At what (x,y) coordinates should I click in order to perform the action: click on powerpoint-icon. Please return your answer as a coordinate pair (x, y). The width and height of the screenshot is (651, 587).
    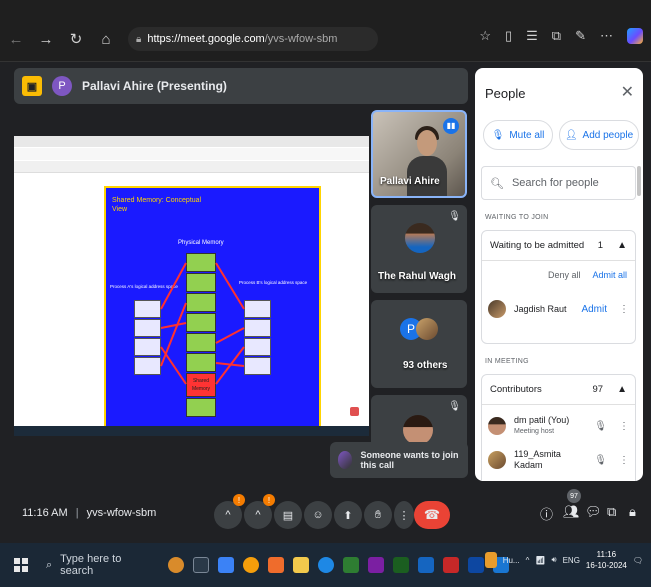
    Looking at the image, I should click on (451, 565).